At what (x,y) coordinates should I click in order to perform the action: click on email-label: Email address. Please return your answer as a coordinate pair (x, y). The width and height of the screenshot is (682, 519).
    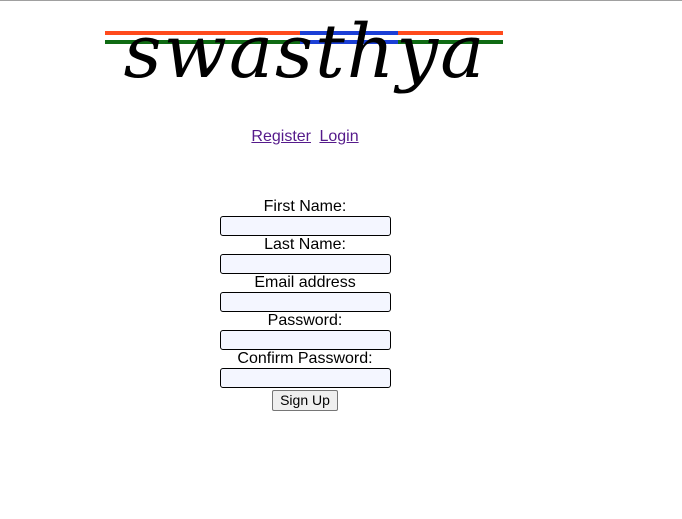
    Looking at the image, I should click on (305, 282).